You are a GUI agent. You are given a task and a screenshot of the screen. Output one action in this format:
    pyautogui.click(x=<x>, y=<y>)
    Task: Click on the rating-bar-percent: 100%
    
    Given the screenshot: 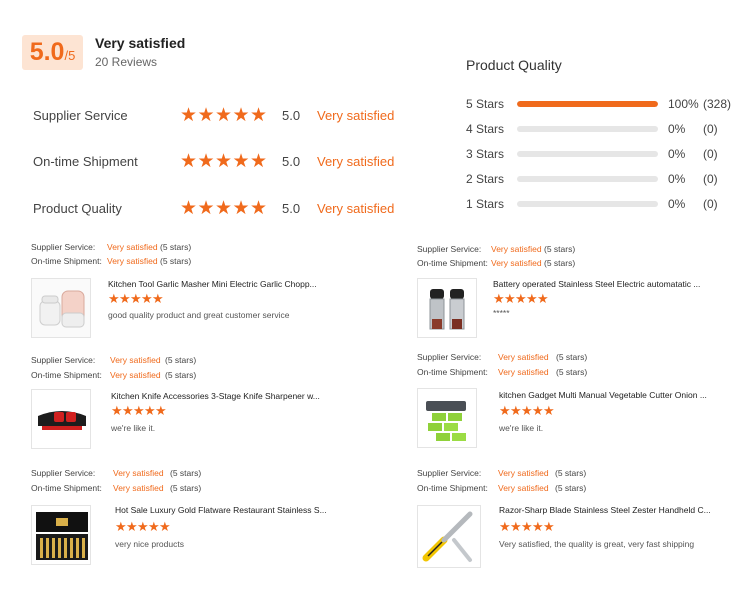 What is the action you would take?
    pyautogui.click(x=683, y=104)
    